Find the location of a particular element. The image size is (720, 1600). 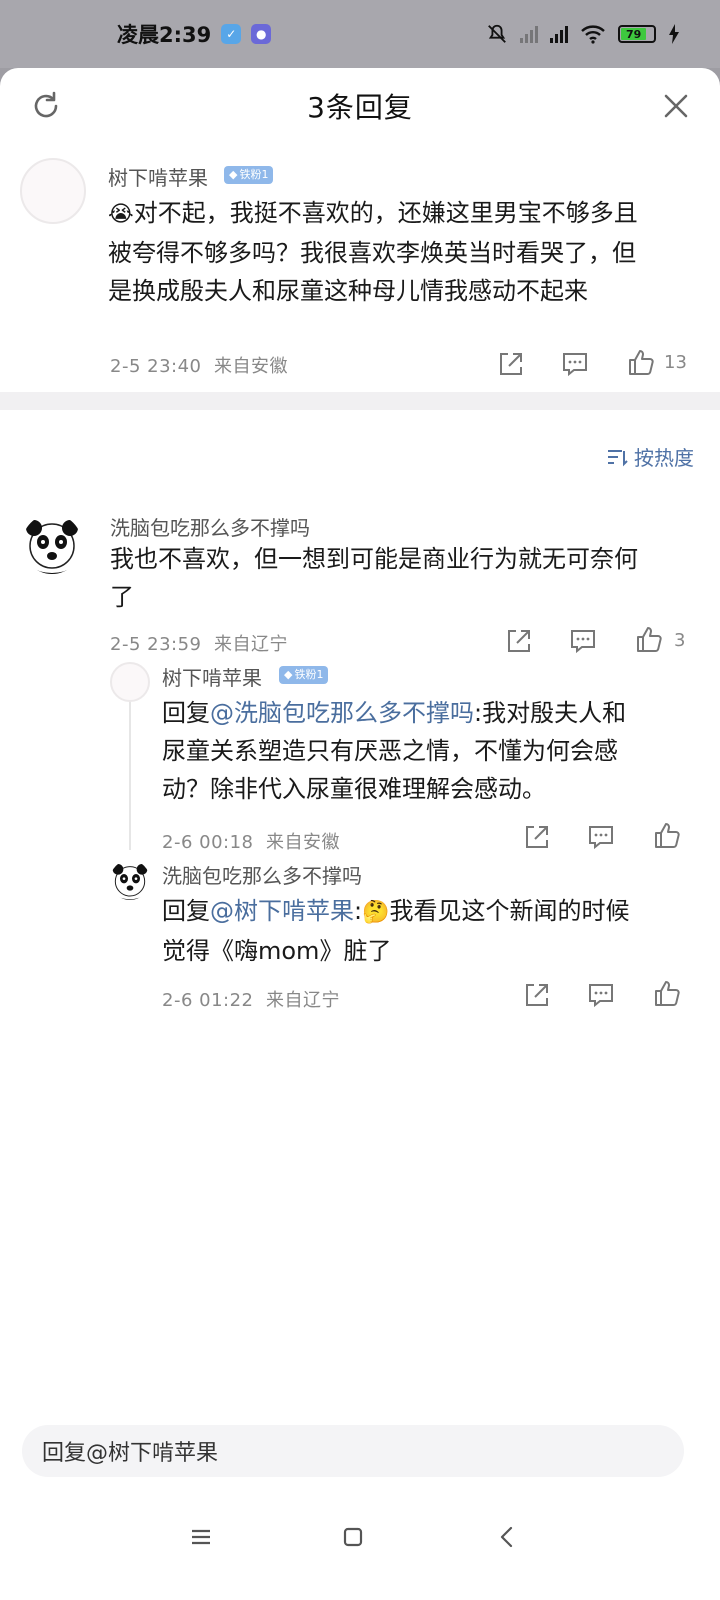

shield-check-icon: ✓ is located at coordinates (231, 34).